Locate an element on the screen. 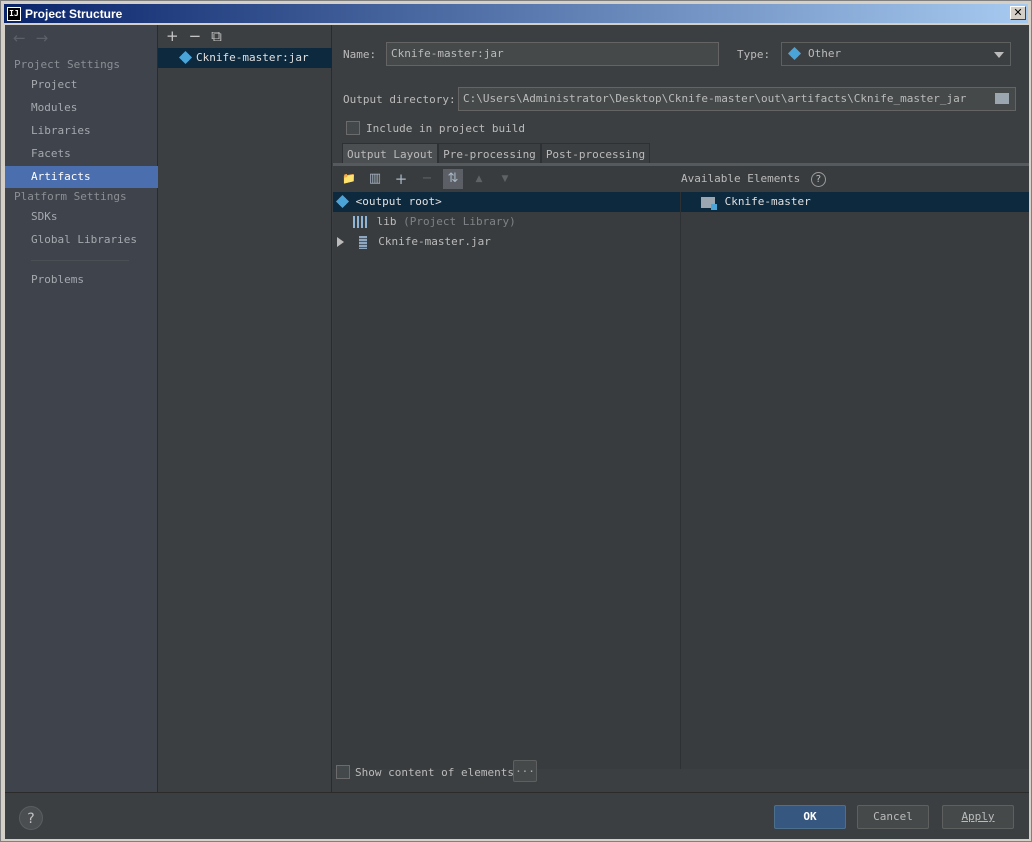 The image size is (1032, 842). browse-folder-icon is located at coordinates (1002, 98).